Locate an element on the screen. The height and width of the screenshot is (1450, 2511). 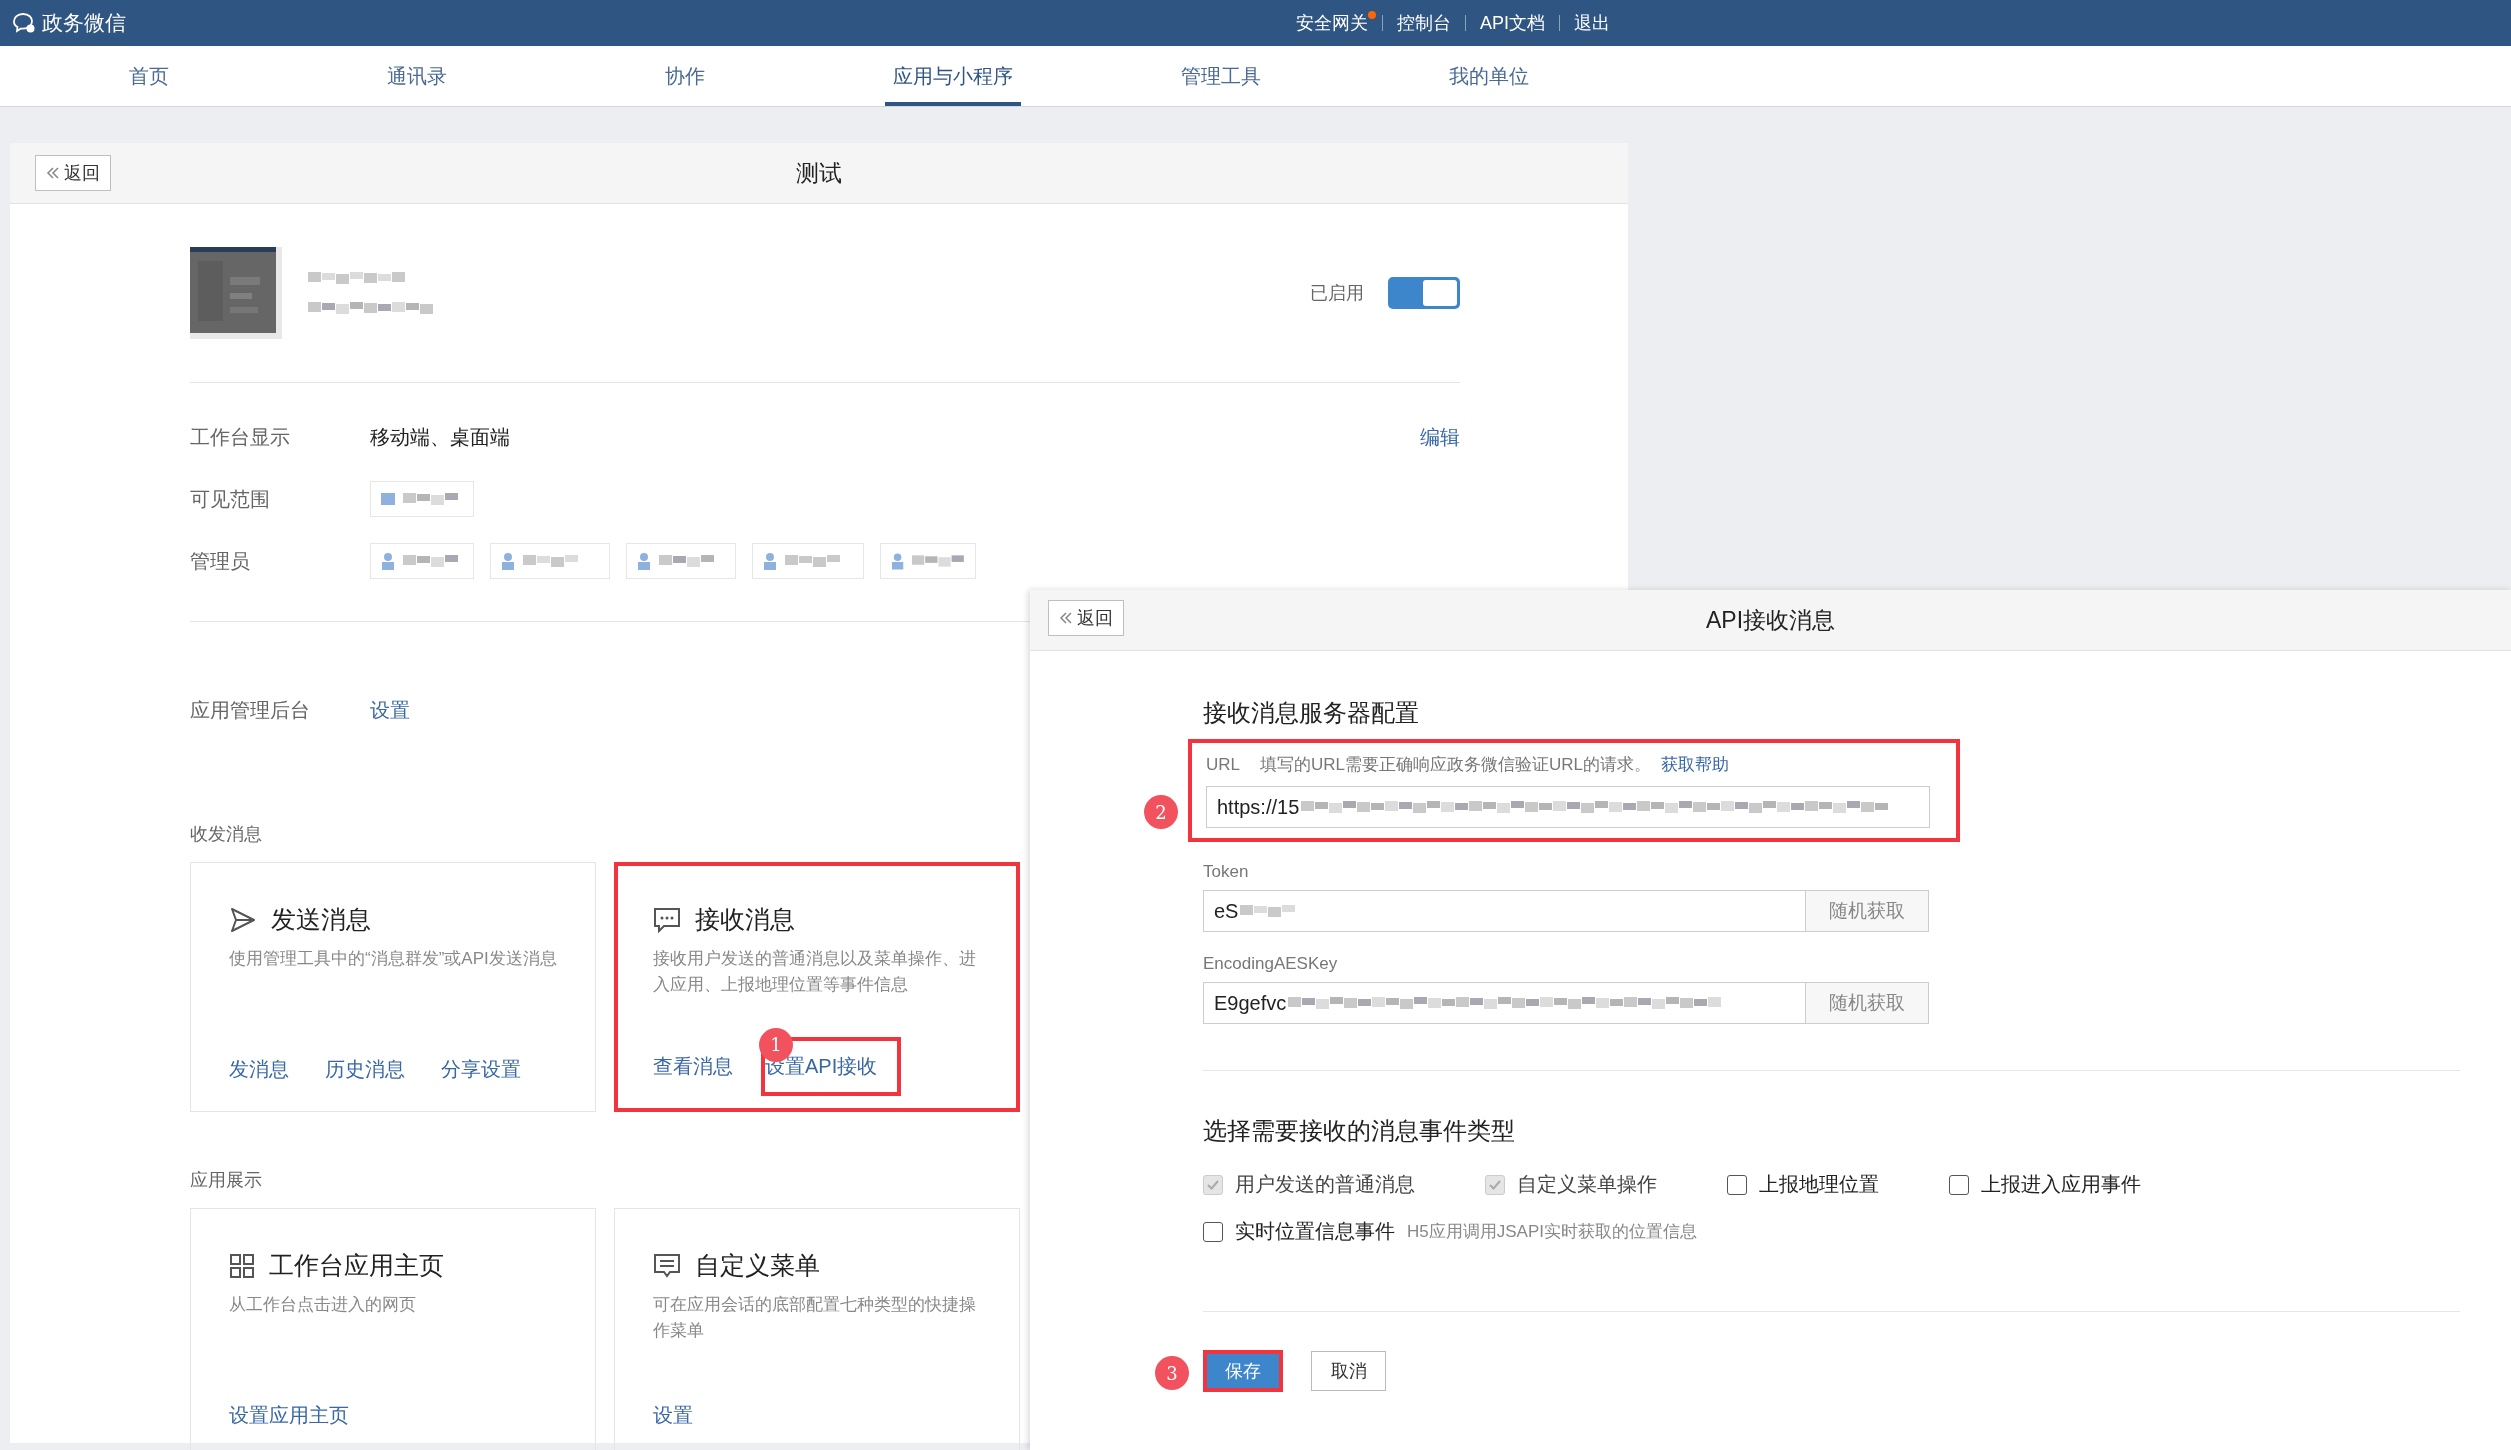
chat-icon is located at coordinates (667, 919).